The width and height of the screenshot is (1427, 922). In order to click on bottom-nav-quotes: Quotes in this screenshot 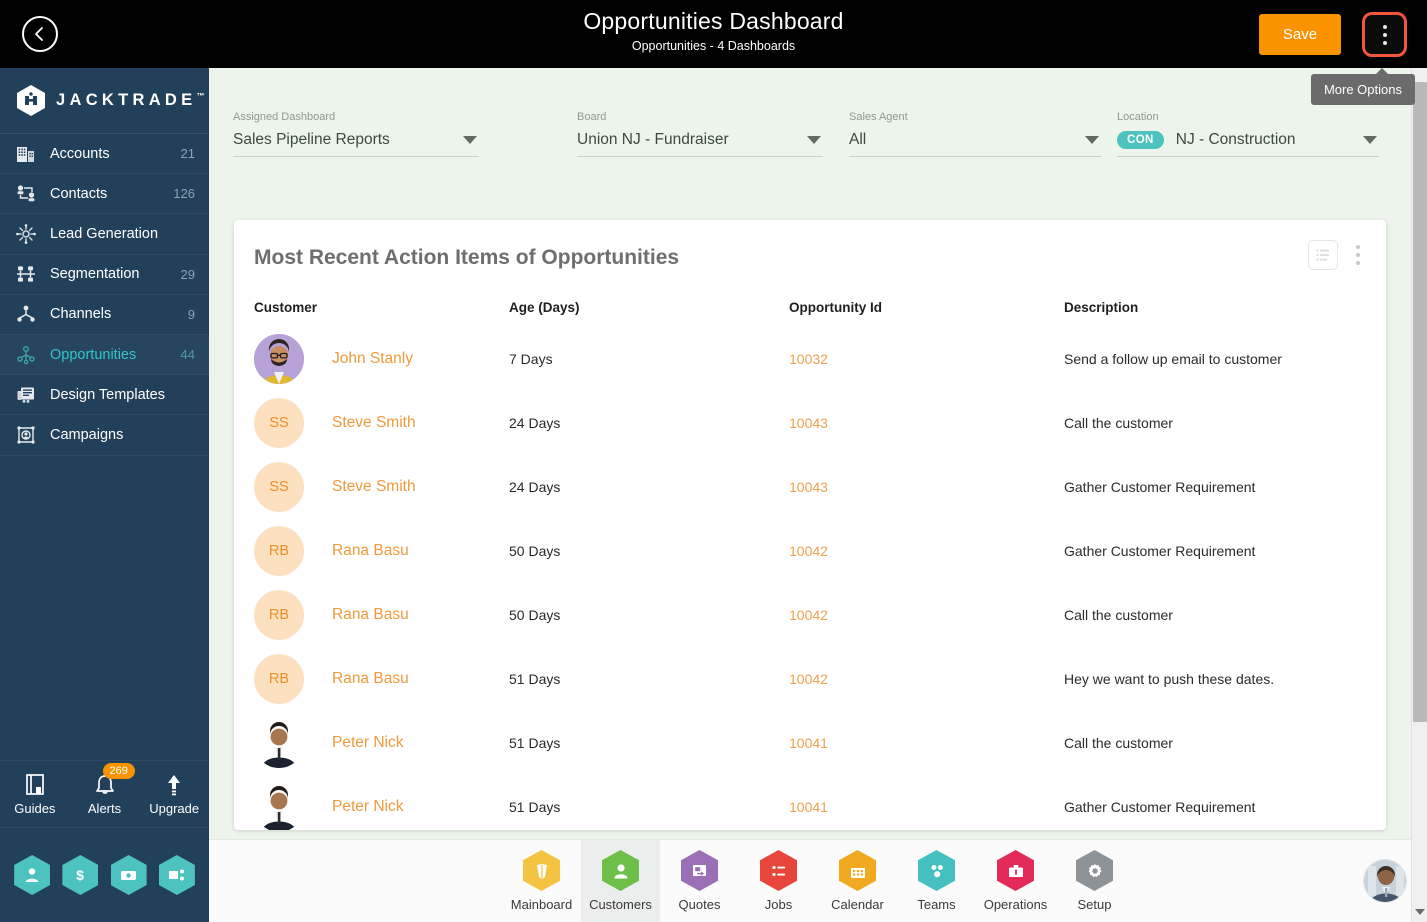, I will do `click(699, 881)`.